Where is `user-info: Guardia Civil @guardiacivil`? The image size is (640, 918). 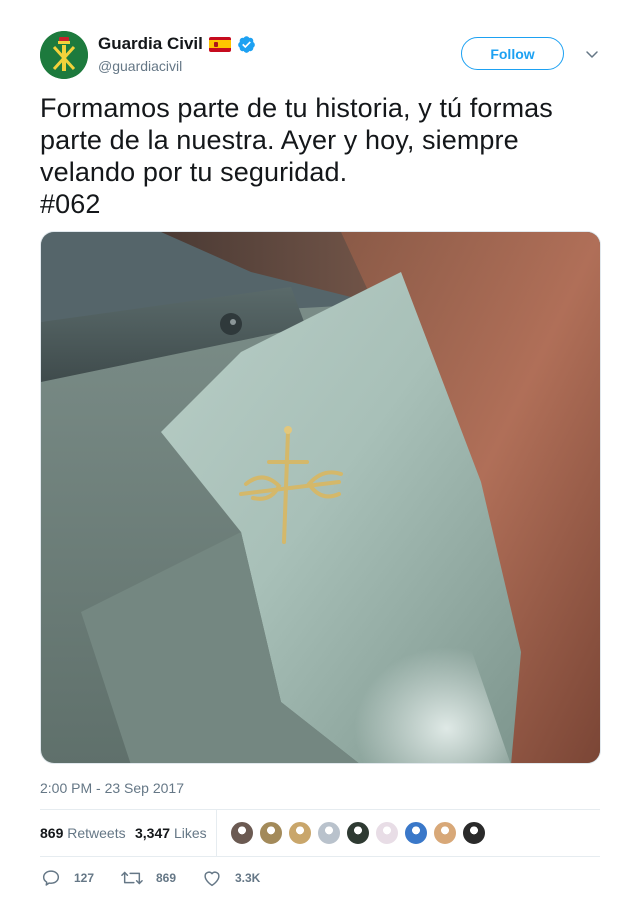 user-info: Guardia Civil @guardiacivil is located at coordinates (177, 53).